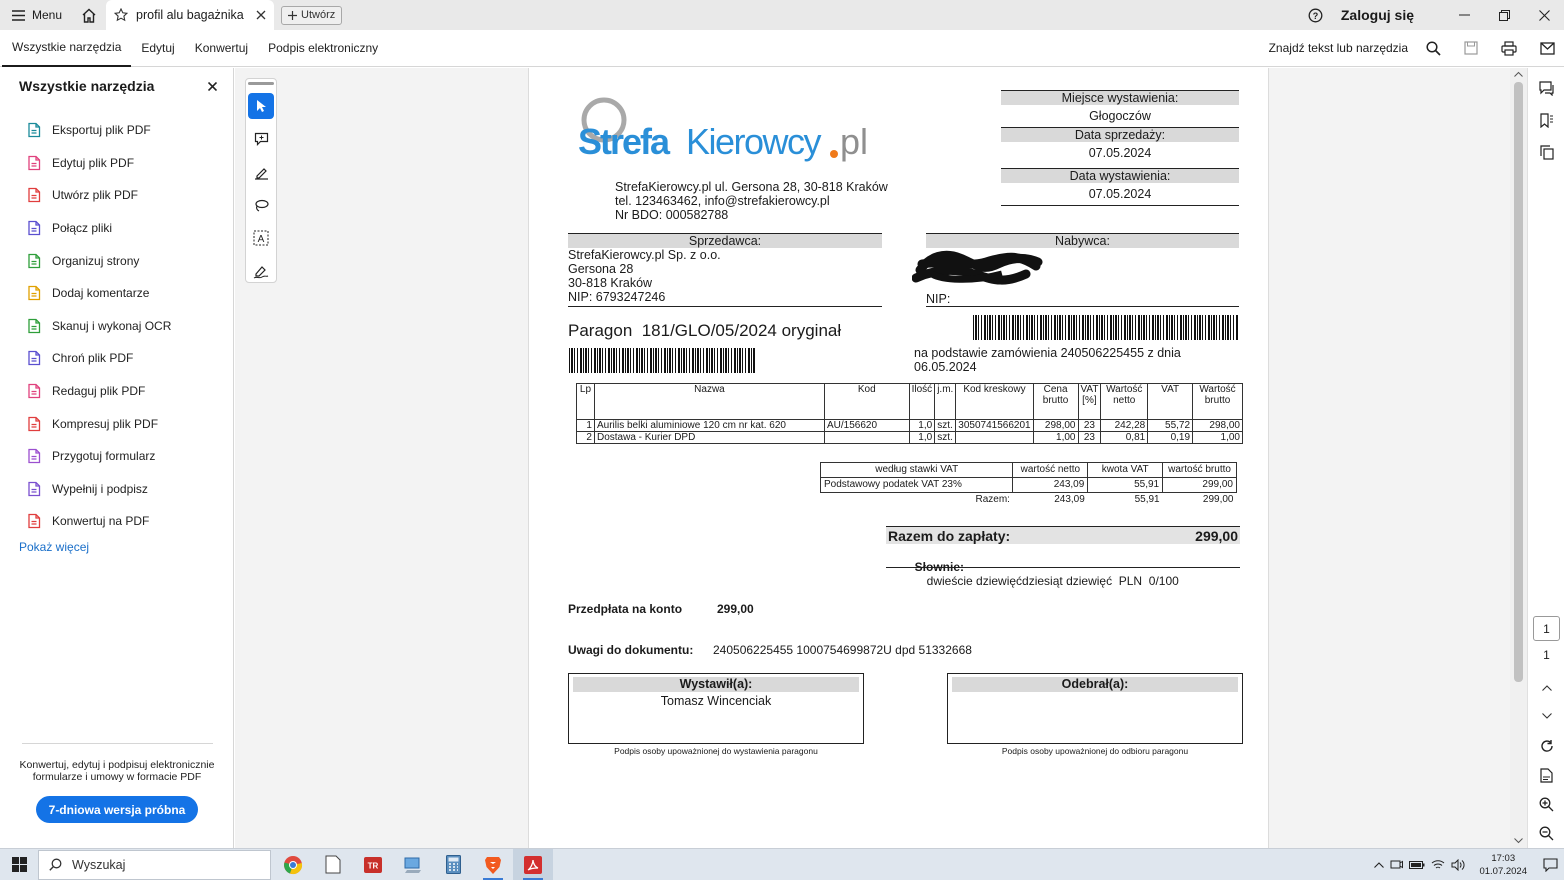 This screenshot has width=1564, height=880. I want to click on comments-panel-button, so click(1546, 88).